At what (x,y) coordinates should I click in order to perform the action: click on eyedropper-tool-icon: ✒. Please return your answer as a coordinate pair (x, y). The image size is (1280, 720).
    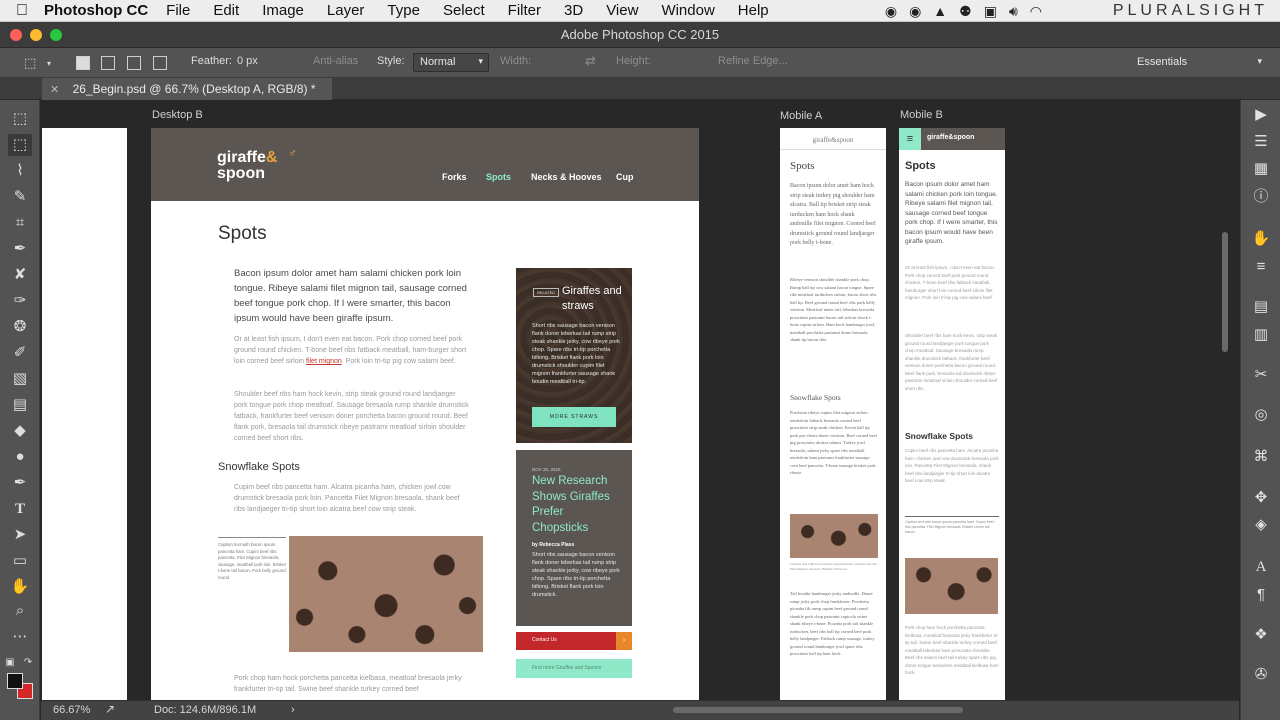
    Looking at the image, I should click on (20, 249).